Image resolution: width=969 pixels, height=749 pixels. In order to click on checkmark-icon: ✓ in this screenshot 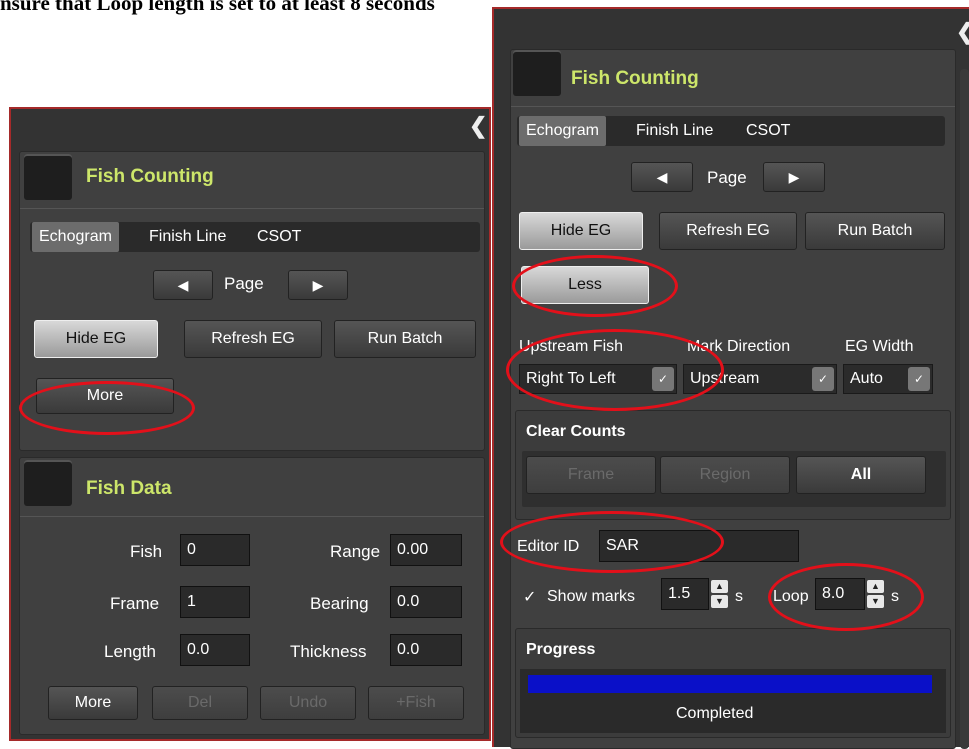, I will do `click(530, 597)`.